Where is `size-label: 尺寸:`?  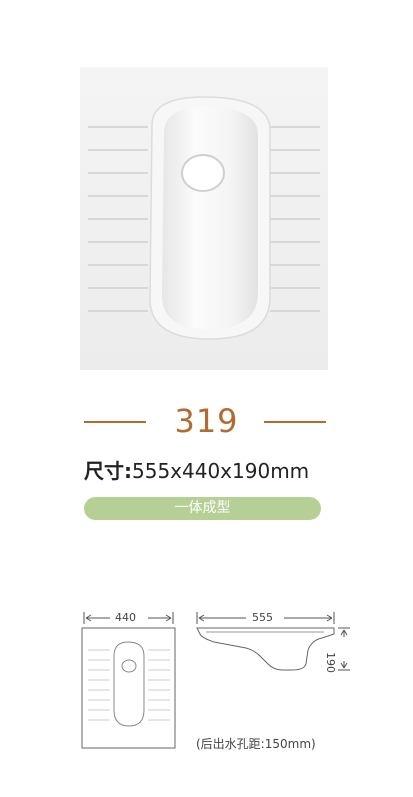
size-label: 尺寸: is located at coordinates (108, 471).